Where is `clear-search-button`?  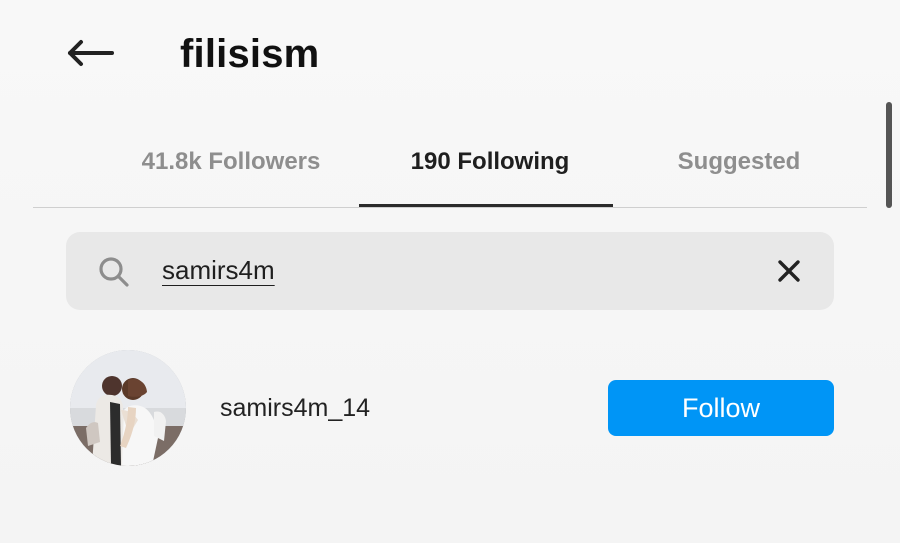 clear-search-button is located at coordinates (789, 271).